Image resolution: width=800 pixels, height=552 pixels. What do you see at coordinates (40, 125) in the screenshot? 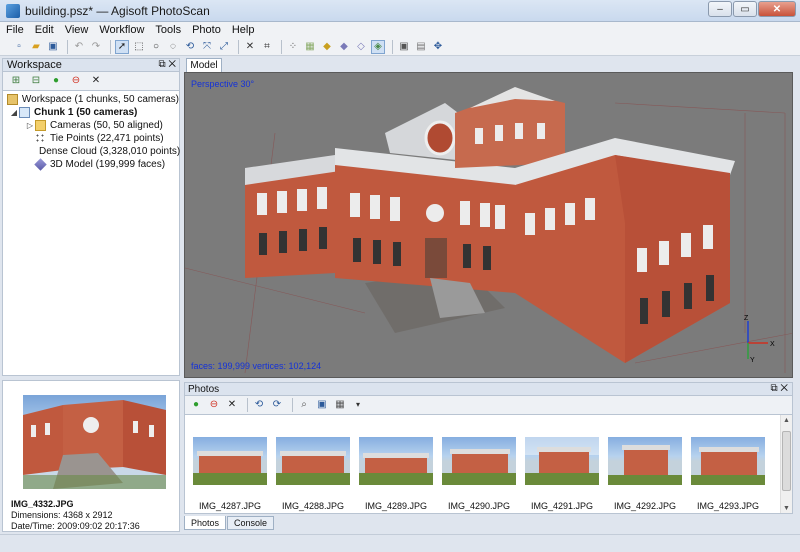
I see `folder-icon` at bounding box center [40, 125].